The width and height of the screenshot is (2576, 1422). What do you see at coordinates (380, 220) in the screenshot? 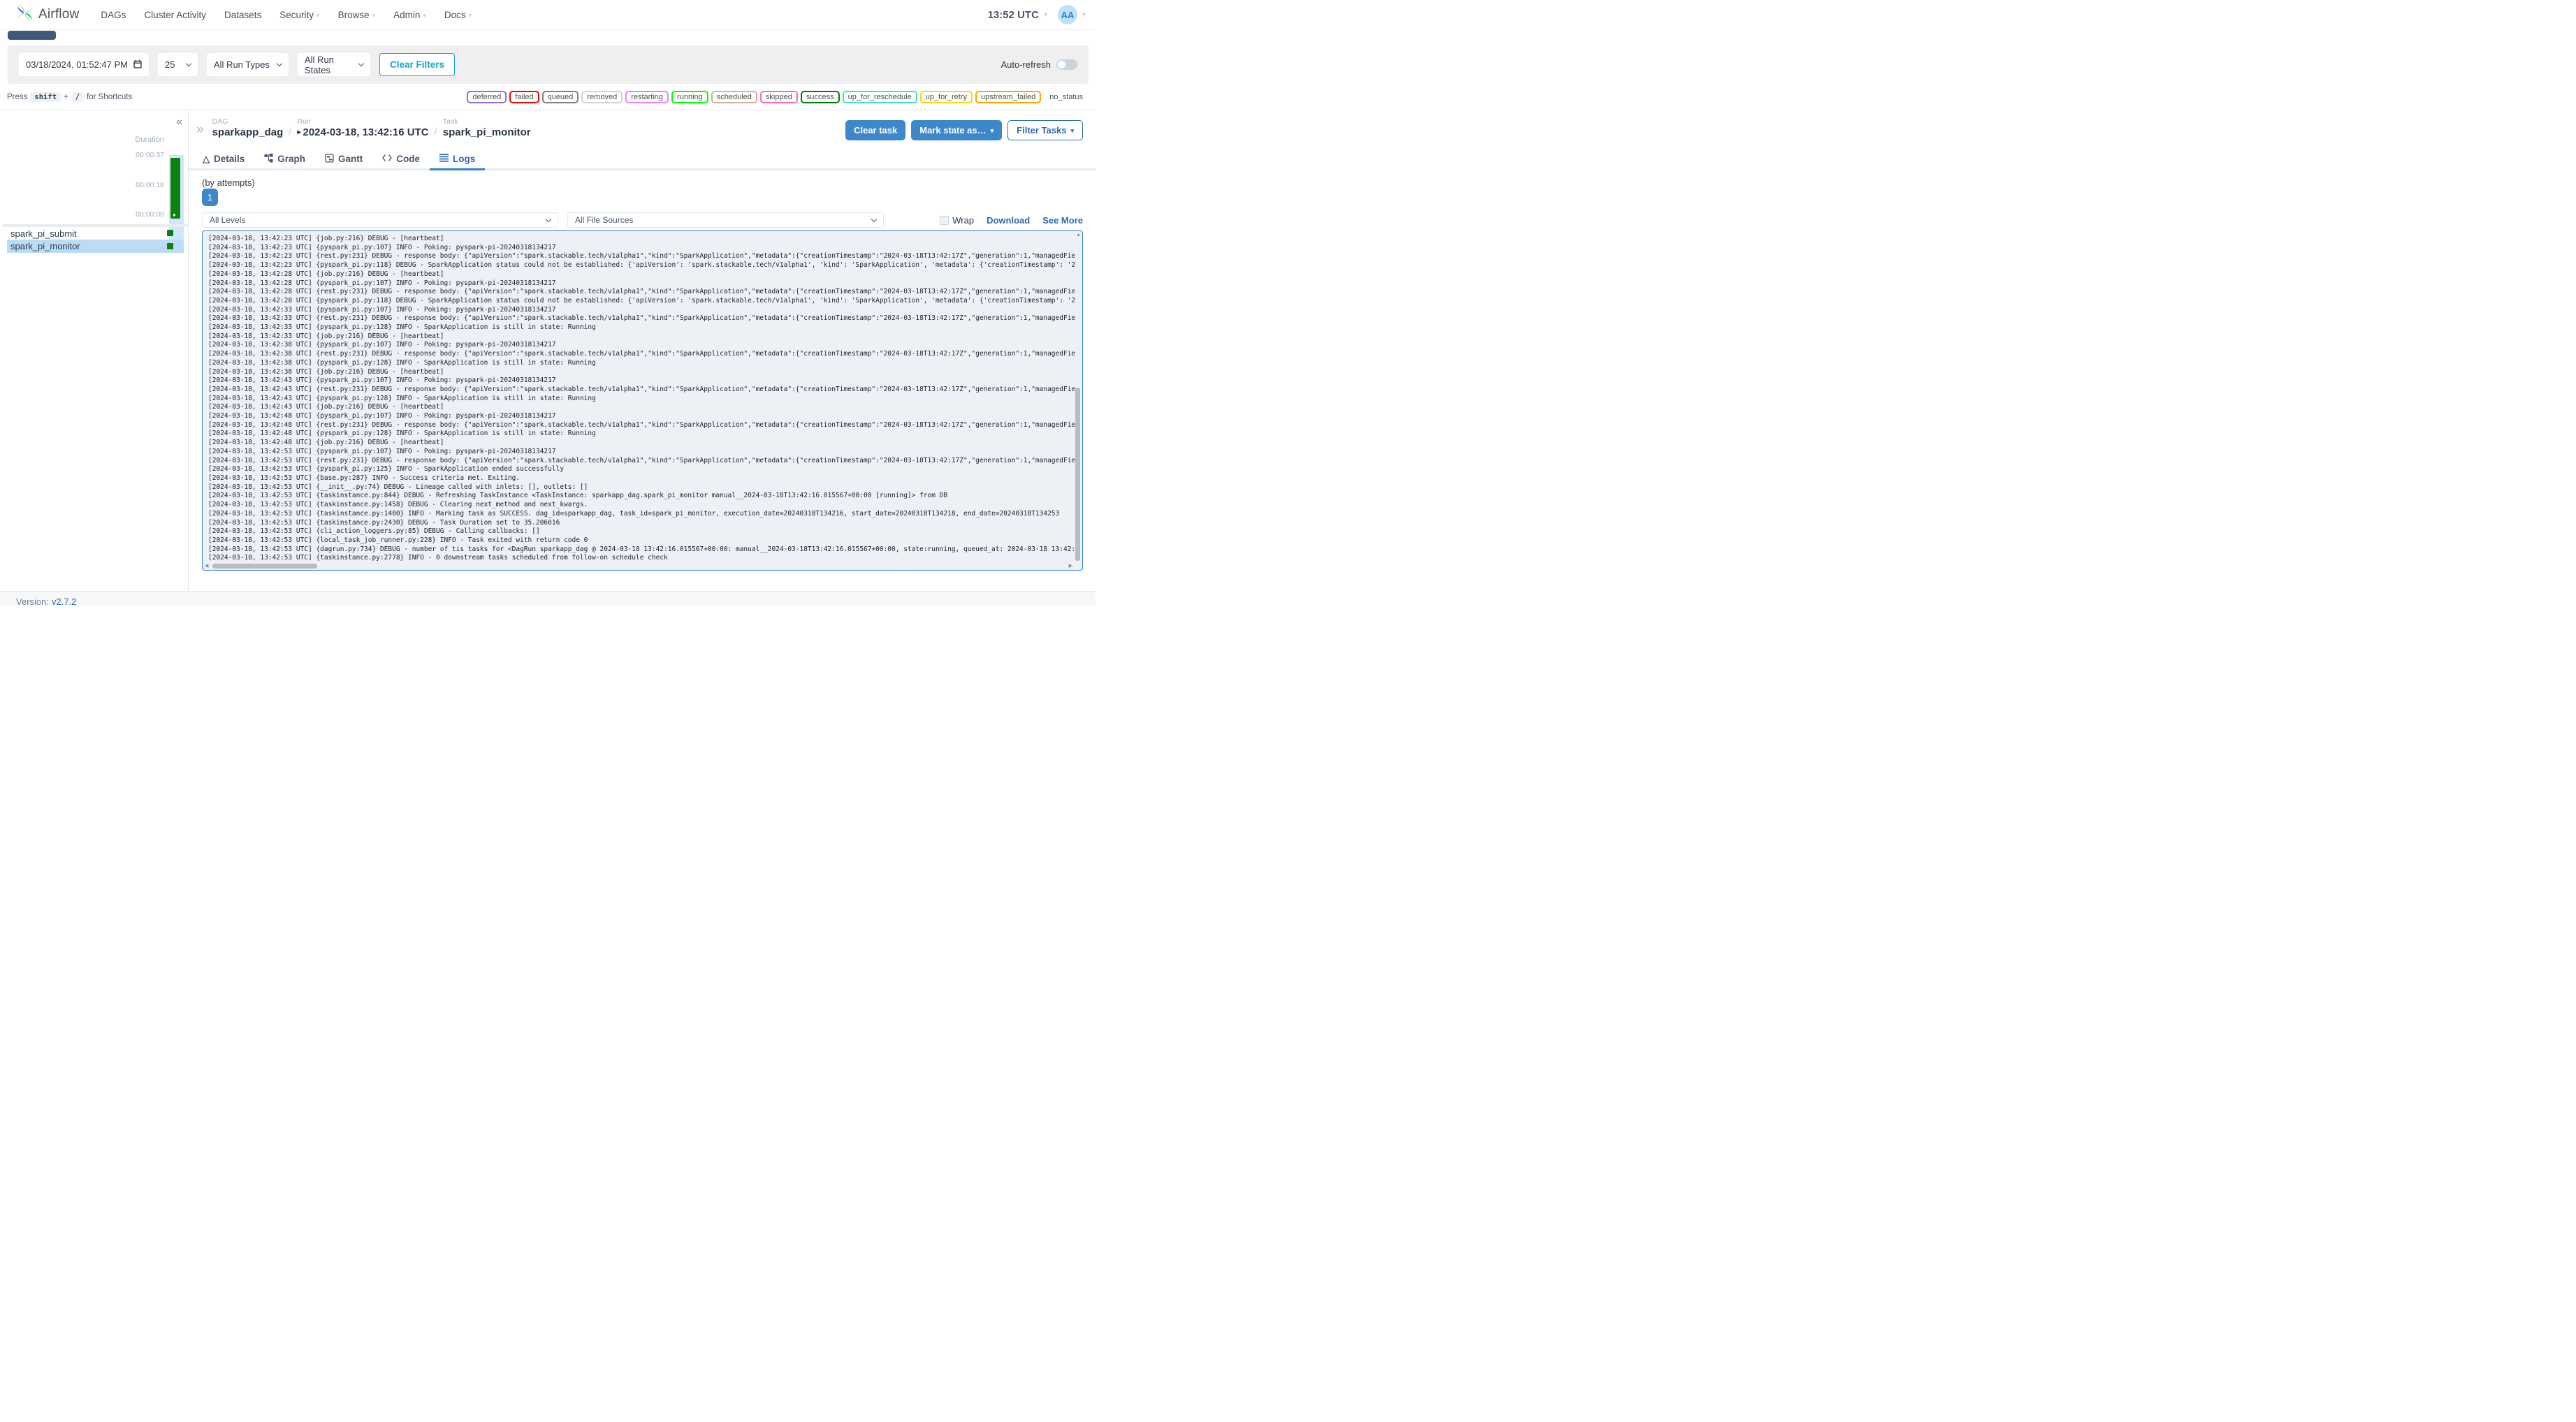
I see `log-levels-select: All Levels` at bounding box center [380, 220].